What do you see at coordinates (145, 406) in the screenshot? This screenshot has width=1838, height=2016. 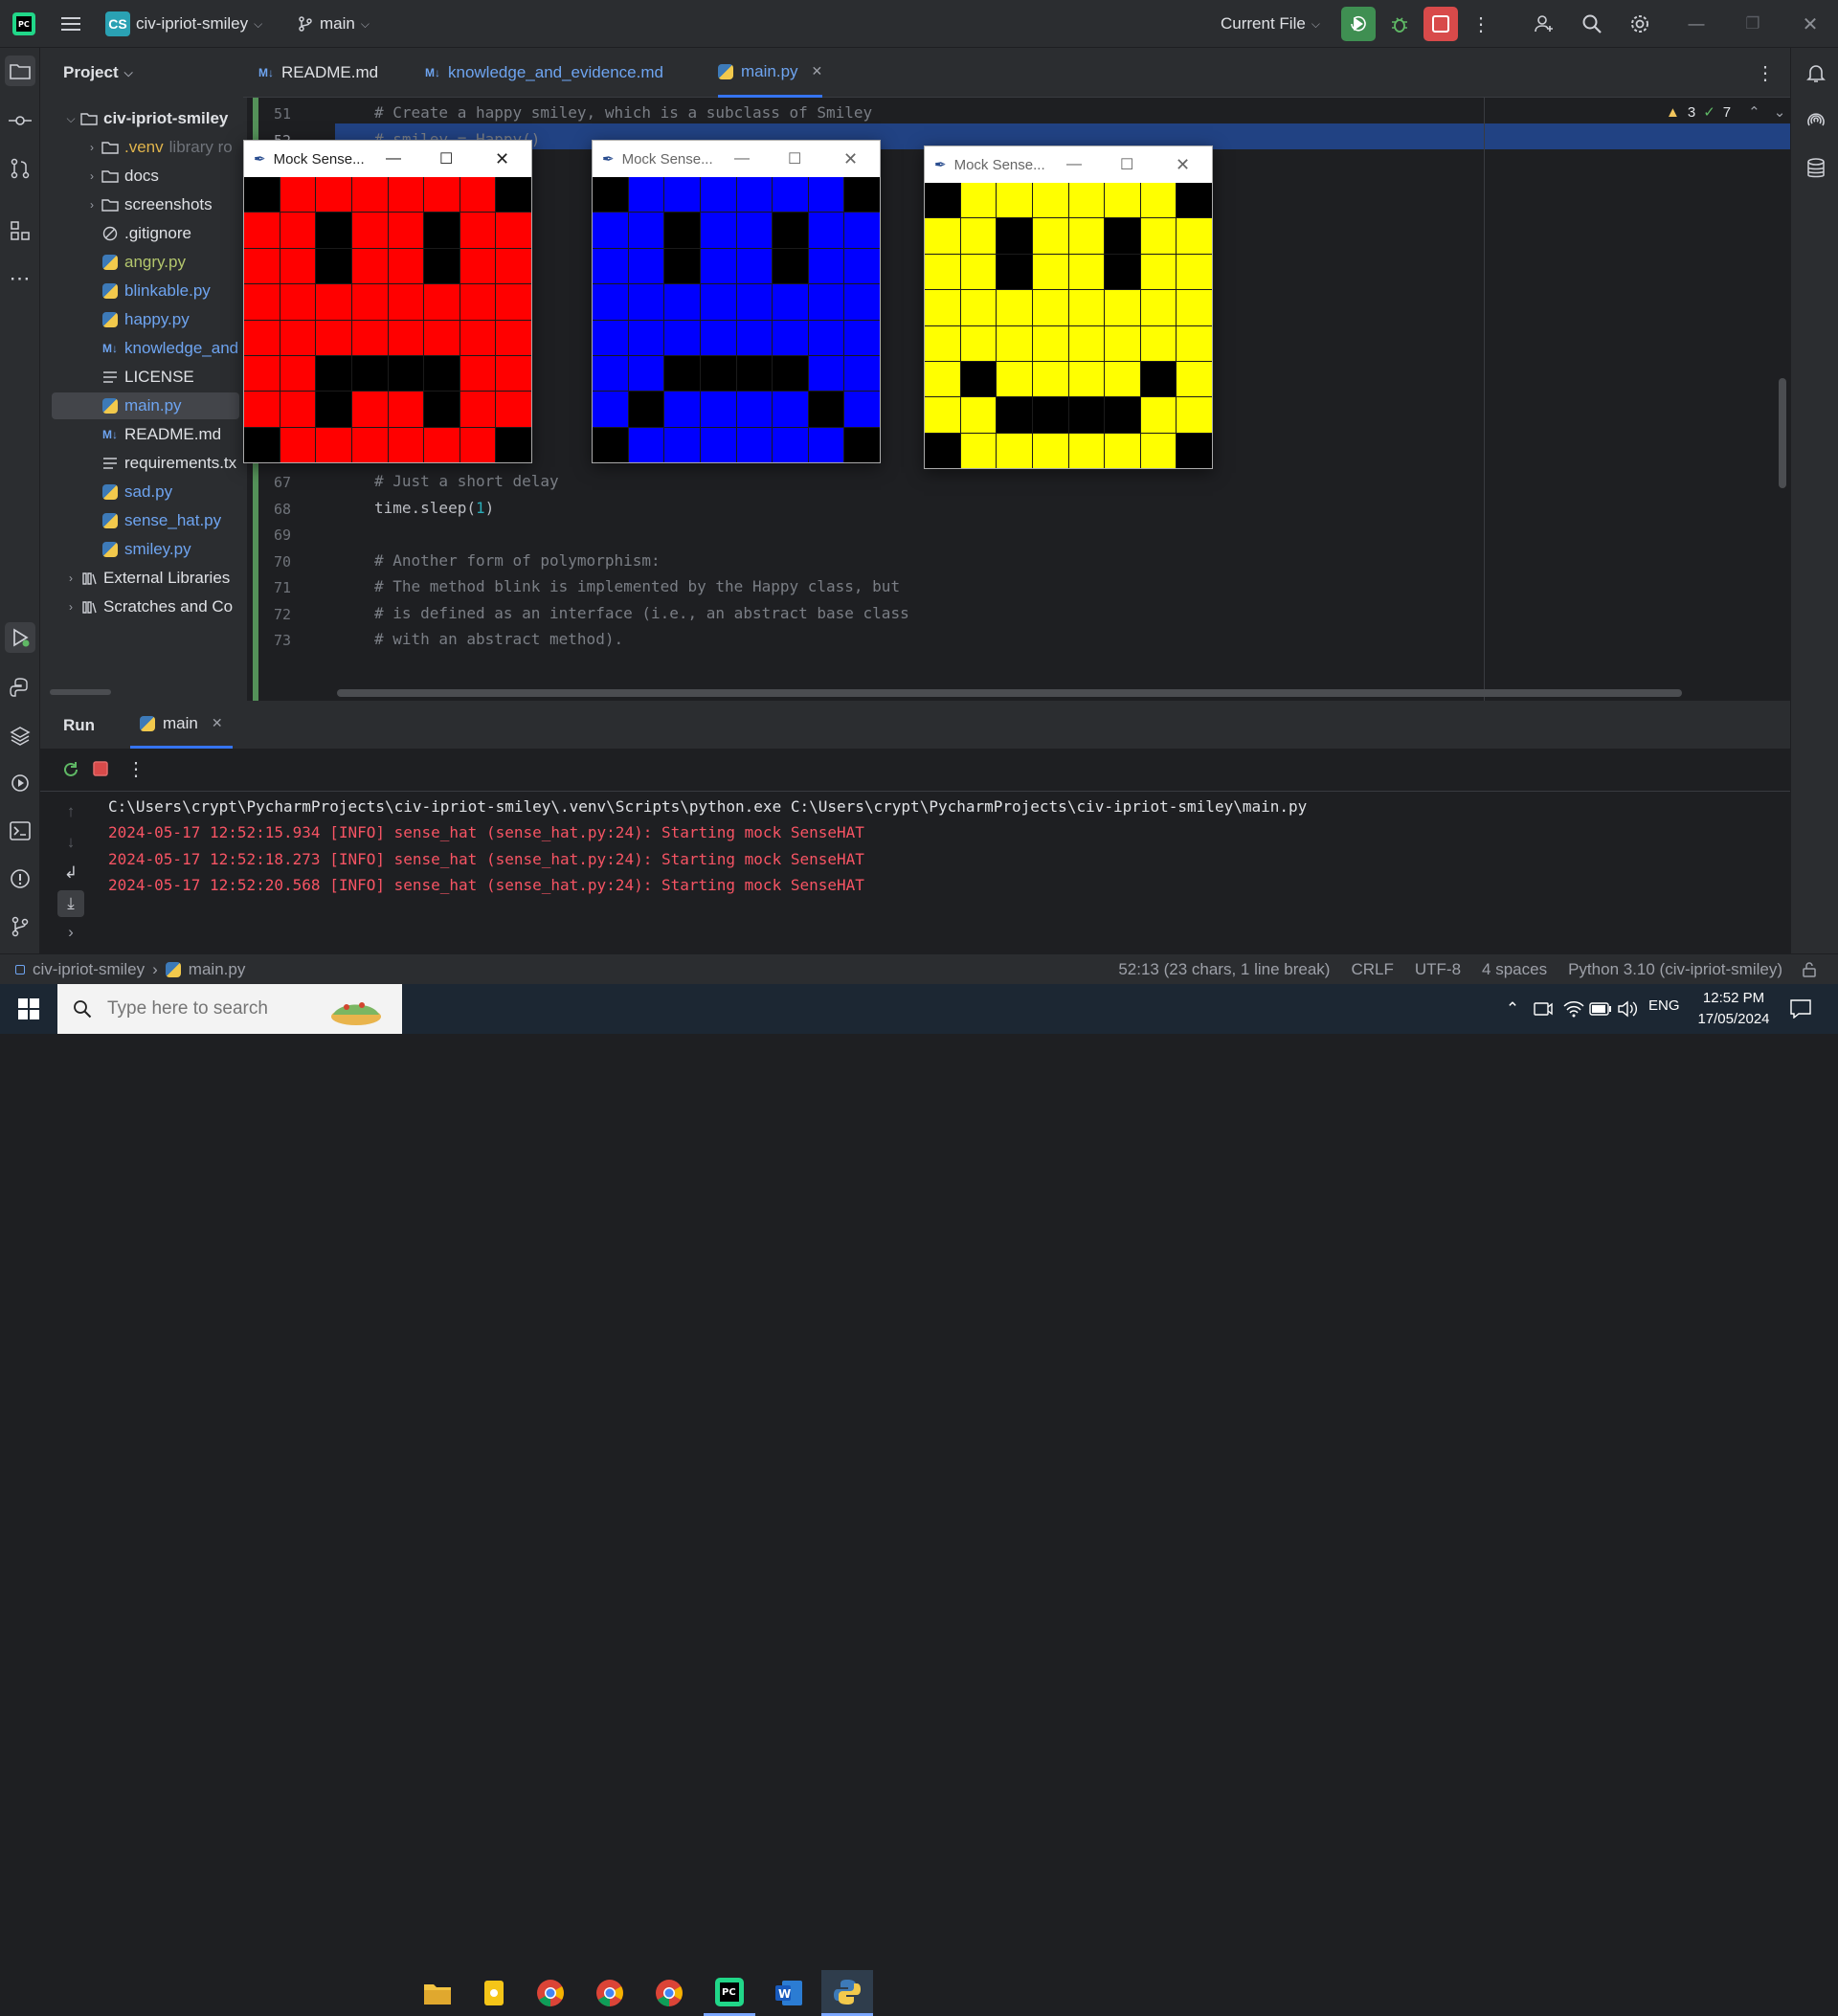 I see `tree-item: main.py` at bounding box center [145, 406].